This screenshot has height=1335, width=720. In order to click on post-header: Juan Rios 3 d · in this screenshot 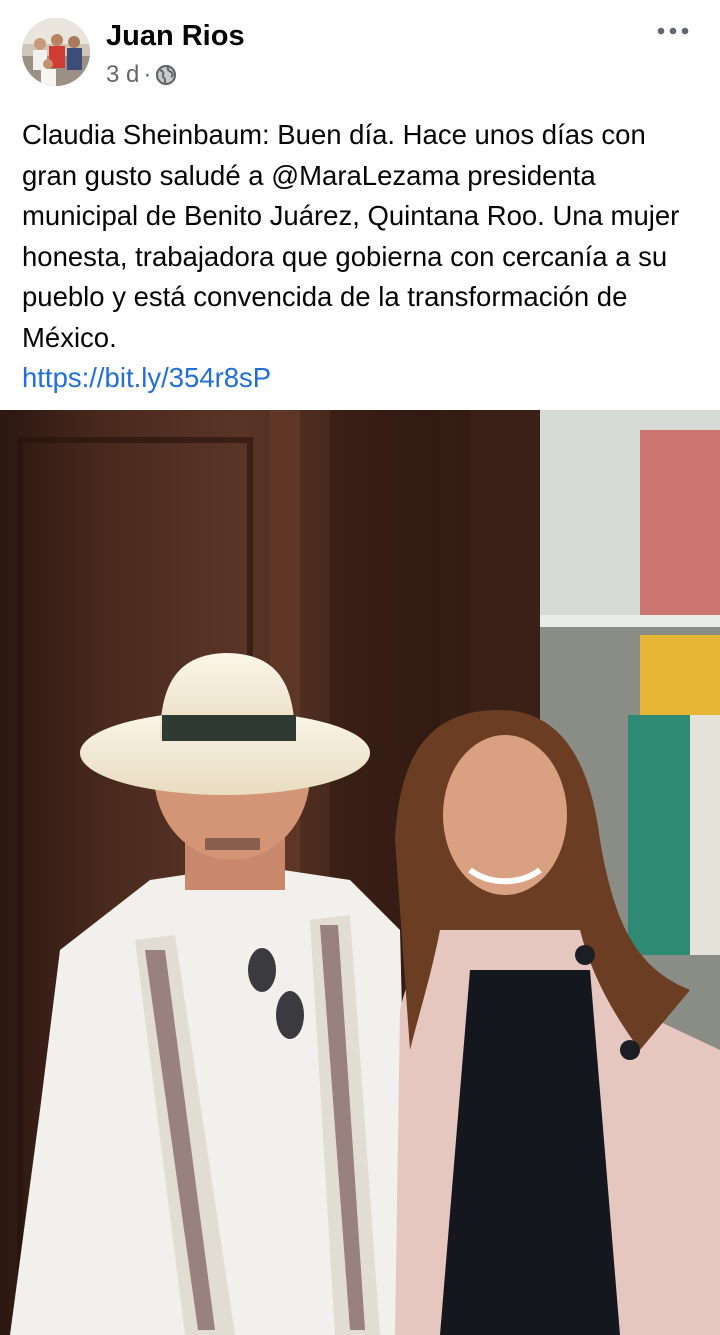, I will do `click(360, 52)`.